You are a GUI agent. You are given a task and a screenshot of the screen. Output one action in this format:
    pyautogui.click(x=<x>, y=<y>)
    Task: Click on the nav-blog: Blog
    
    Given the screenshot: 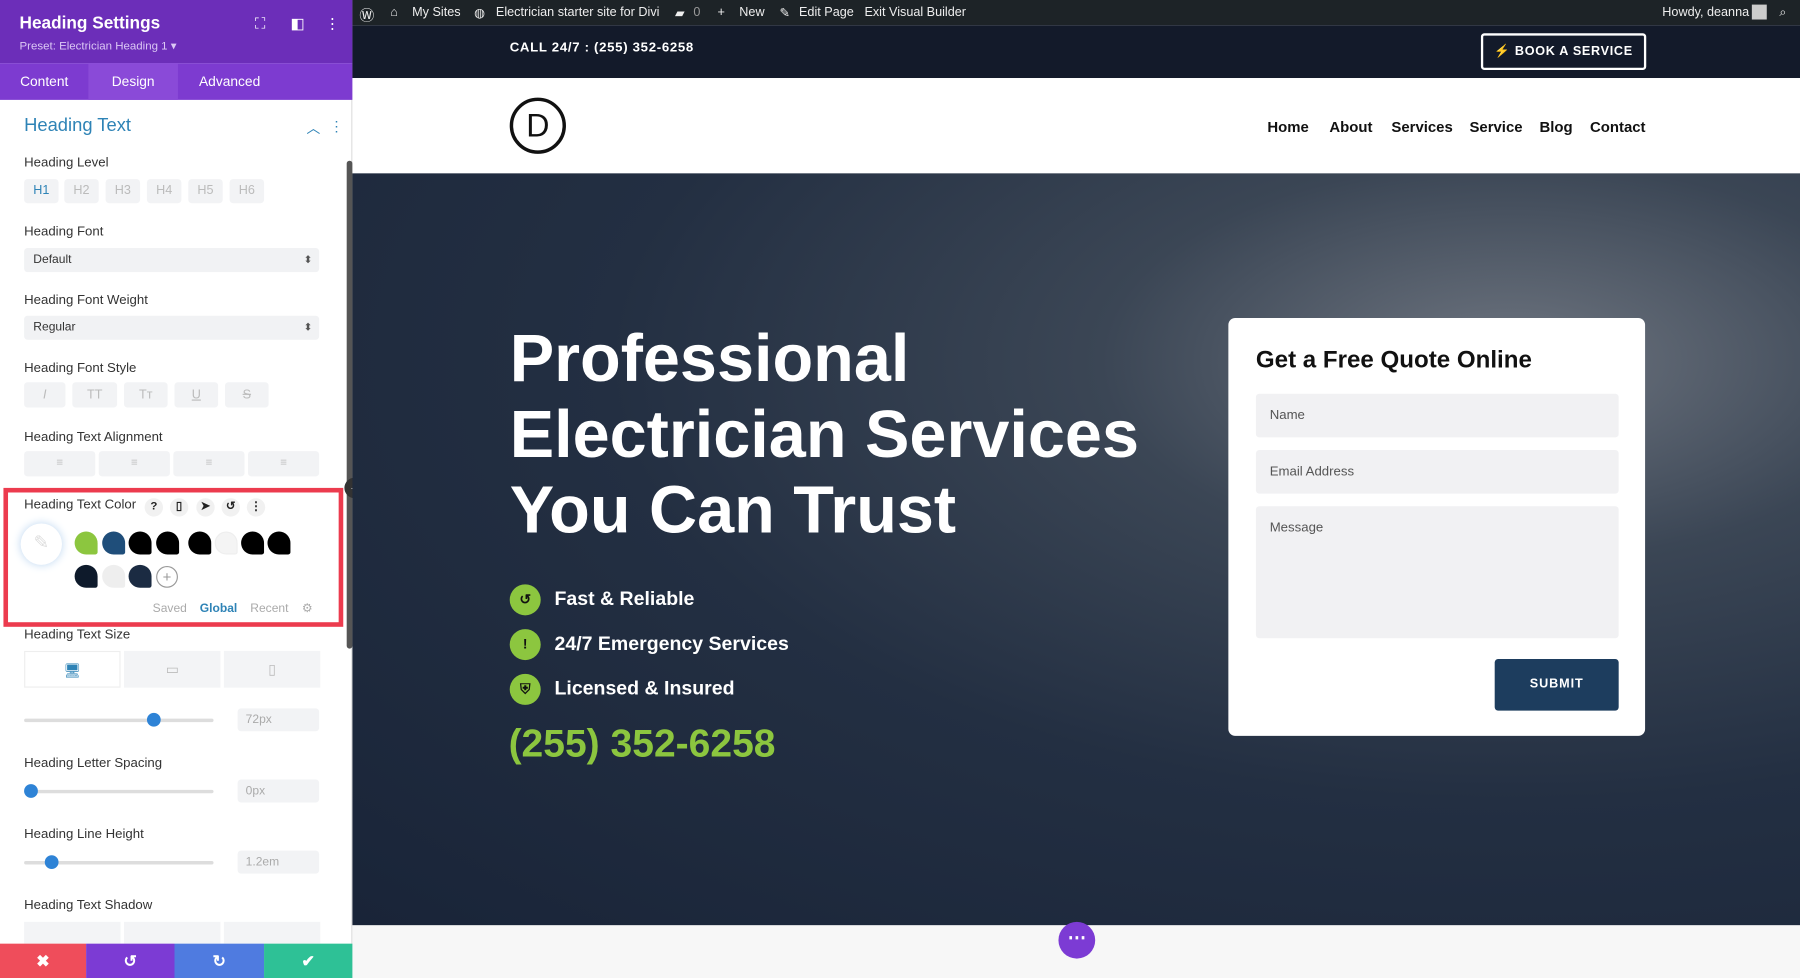 What is the action you would take?
    pyautogui.click(x=1555, y=126)
    